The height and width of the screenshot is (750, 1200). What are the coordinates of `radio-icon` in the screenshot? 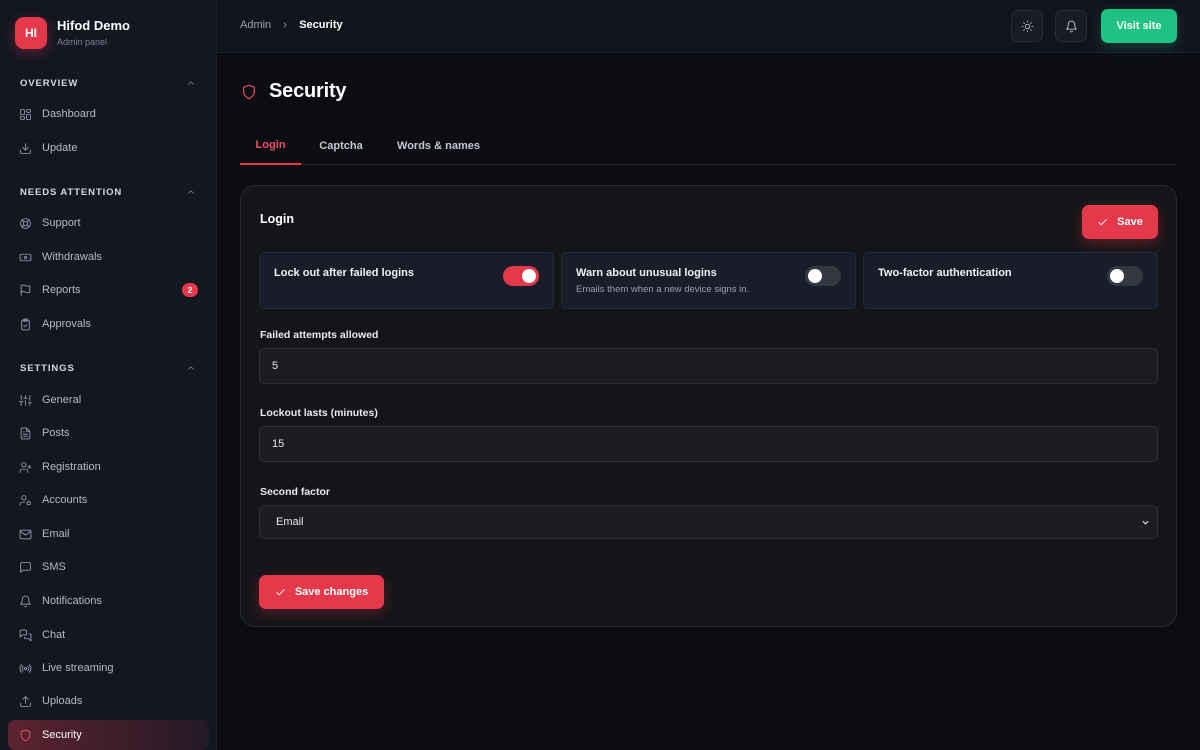 It's located at (25, 668).